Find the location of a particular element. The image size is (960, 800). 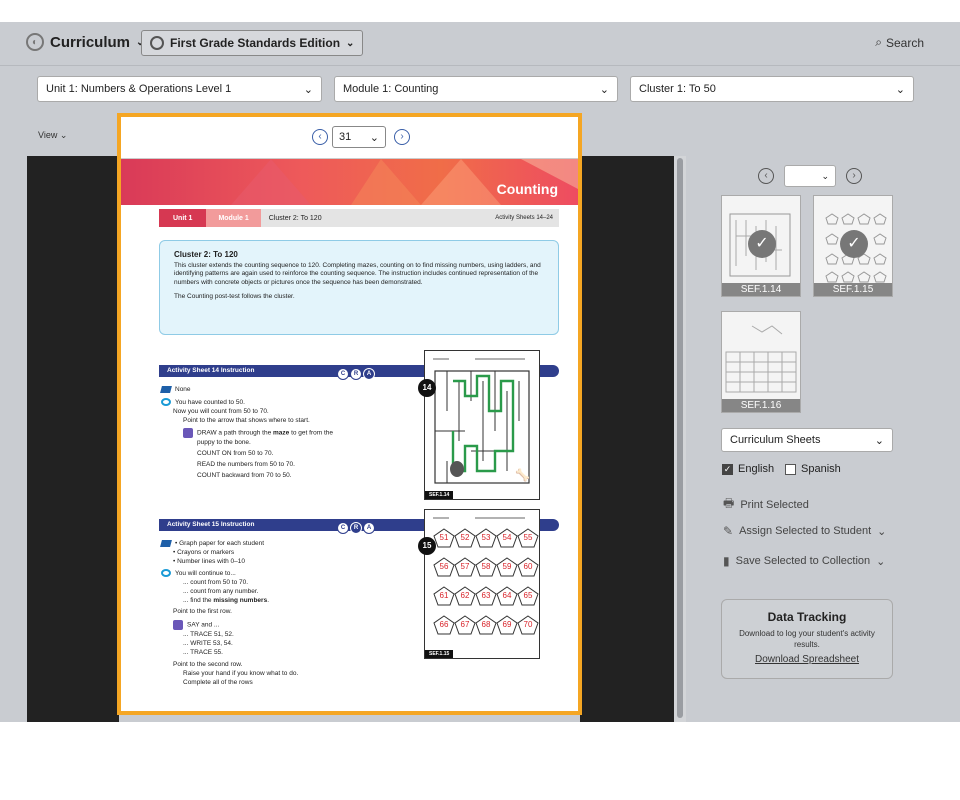

view-menu: View ⌄ is located at coordinates (52, 135).